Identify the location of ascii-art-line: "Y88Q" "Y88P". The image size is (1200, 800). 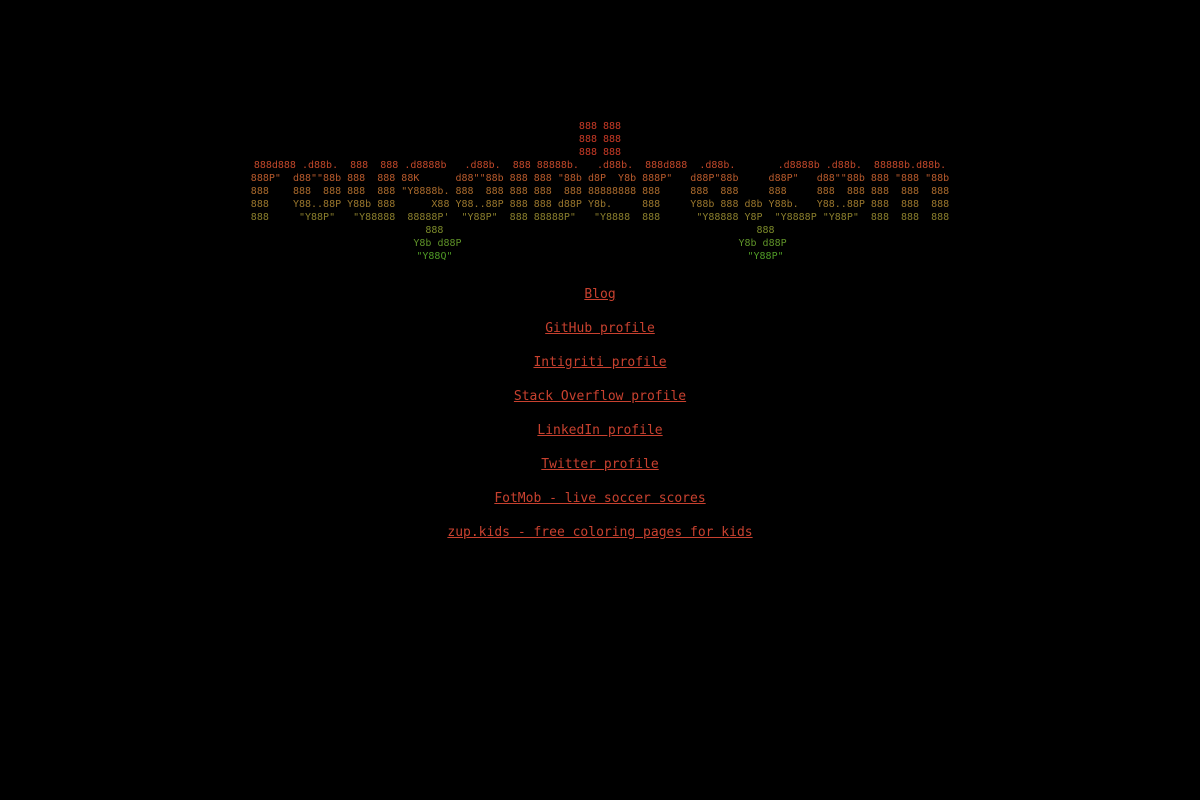
(600, 256).